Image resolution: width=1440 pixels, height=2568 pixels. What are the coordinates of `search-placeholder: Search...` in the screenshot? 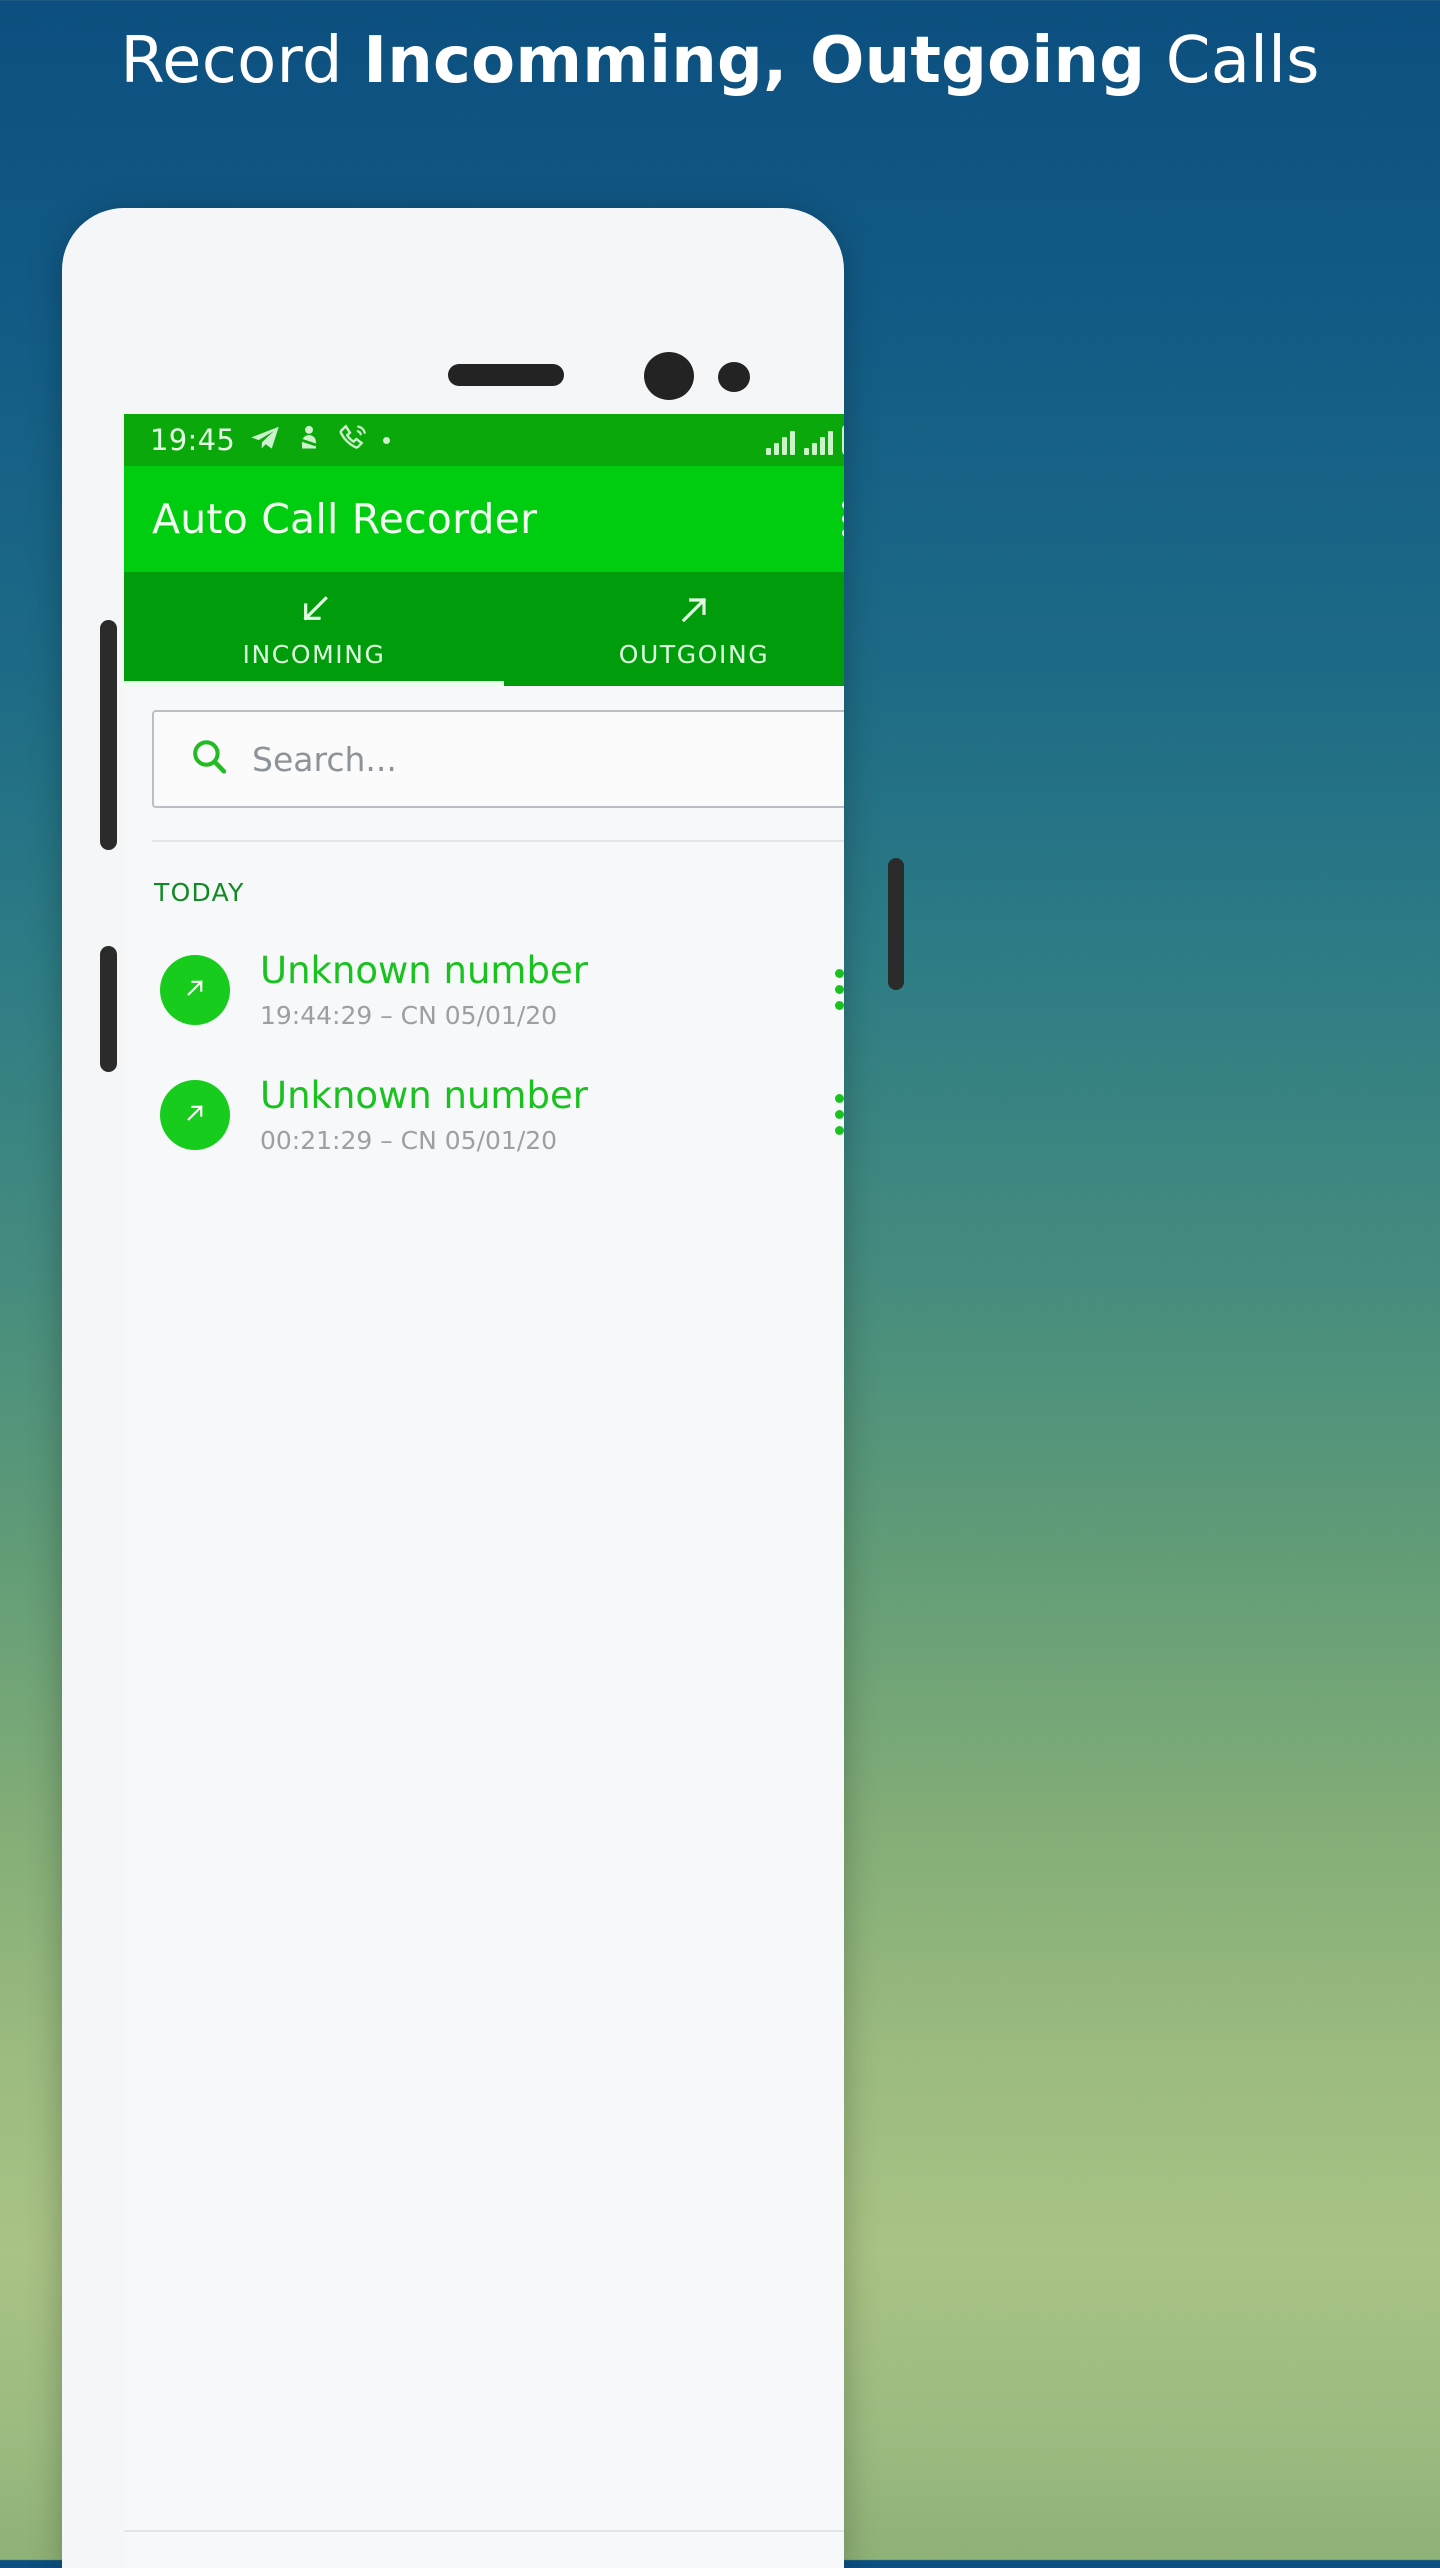 It's located at (324, 759).